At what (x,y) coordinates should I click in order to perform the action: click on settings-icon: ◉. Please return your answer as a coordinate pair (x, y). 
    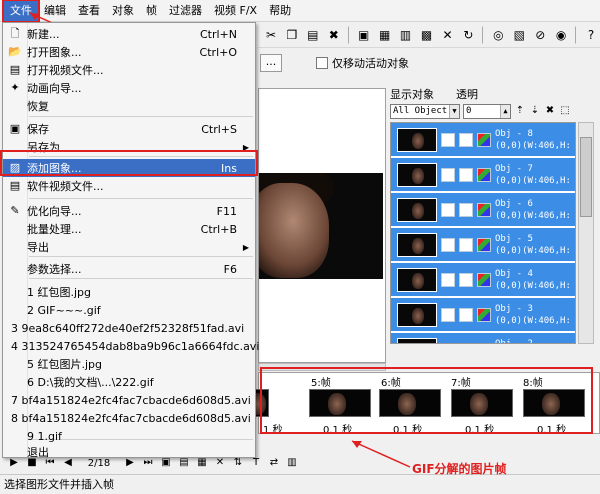
    Looking at the image, I should click on (561, 35).